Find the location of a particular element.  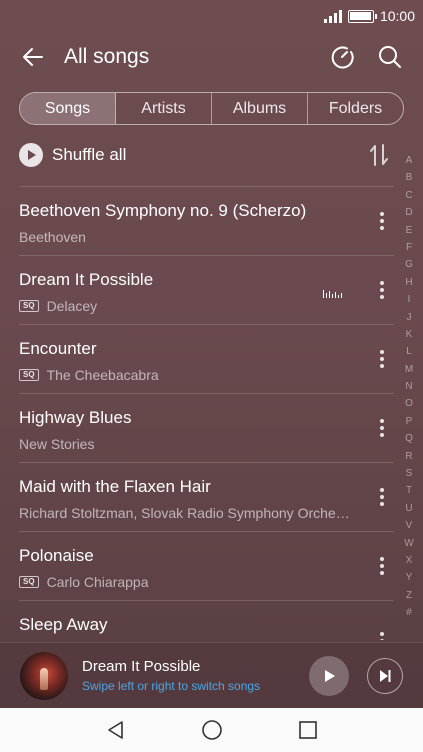

play-circle-icon is located at coordinates (31, 155).